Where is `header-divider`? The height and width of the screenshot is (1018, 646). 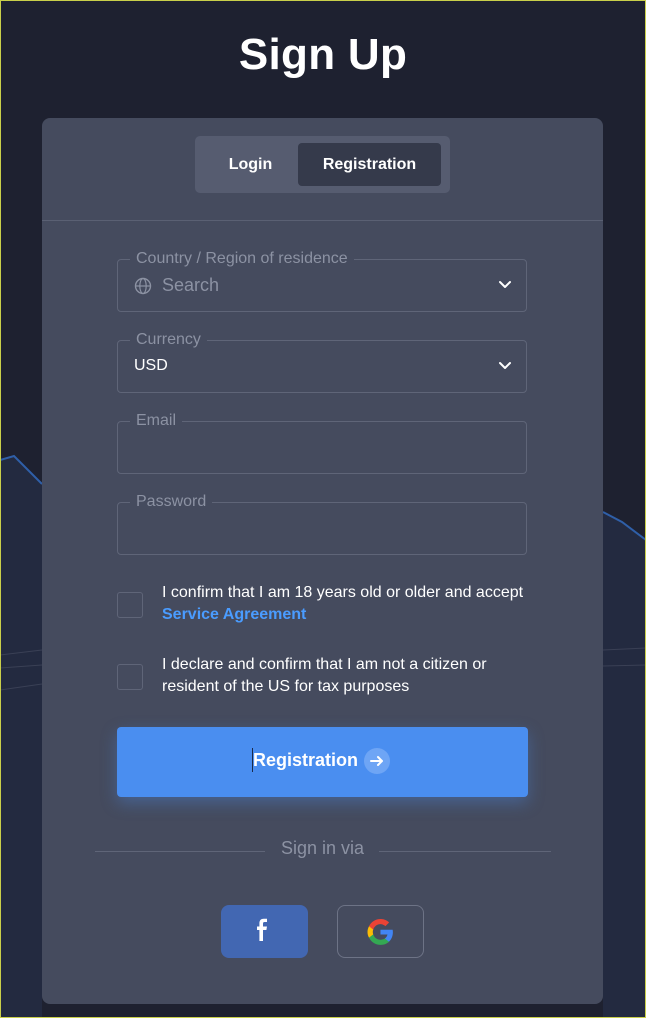 header-divider is located at coordinates (322, 220).